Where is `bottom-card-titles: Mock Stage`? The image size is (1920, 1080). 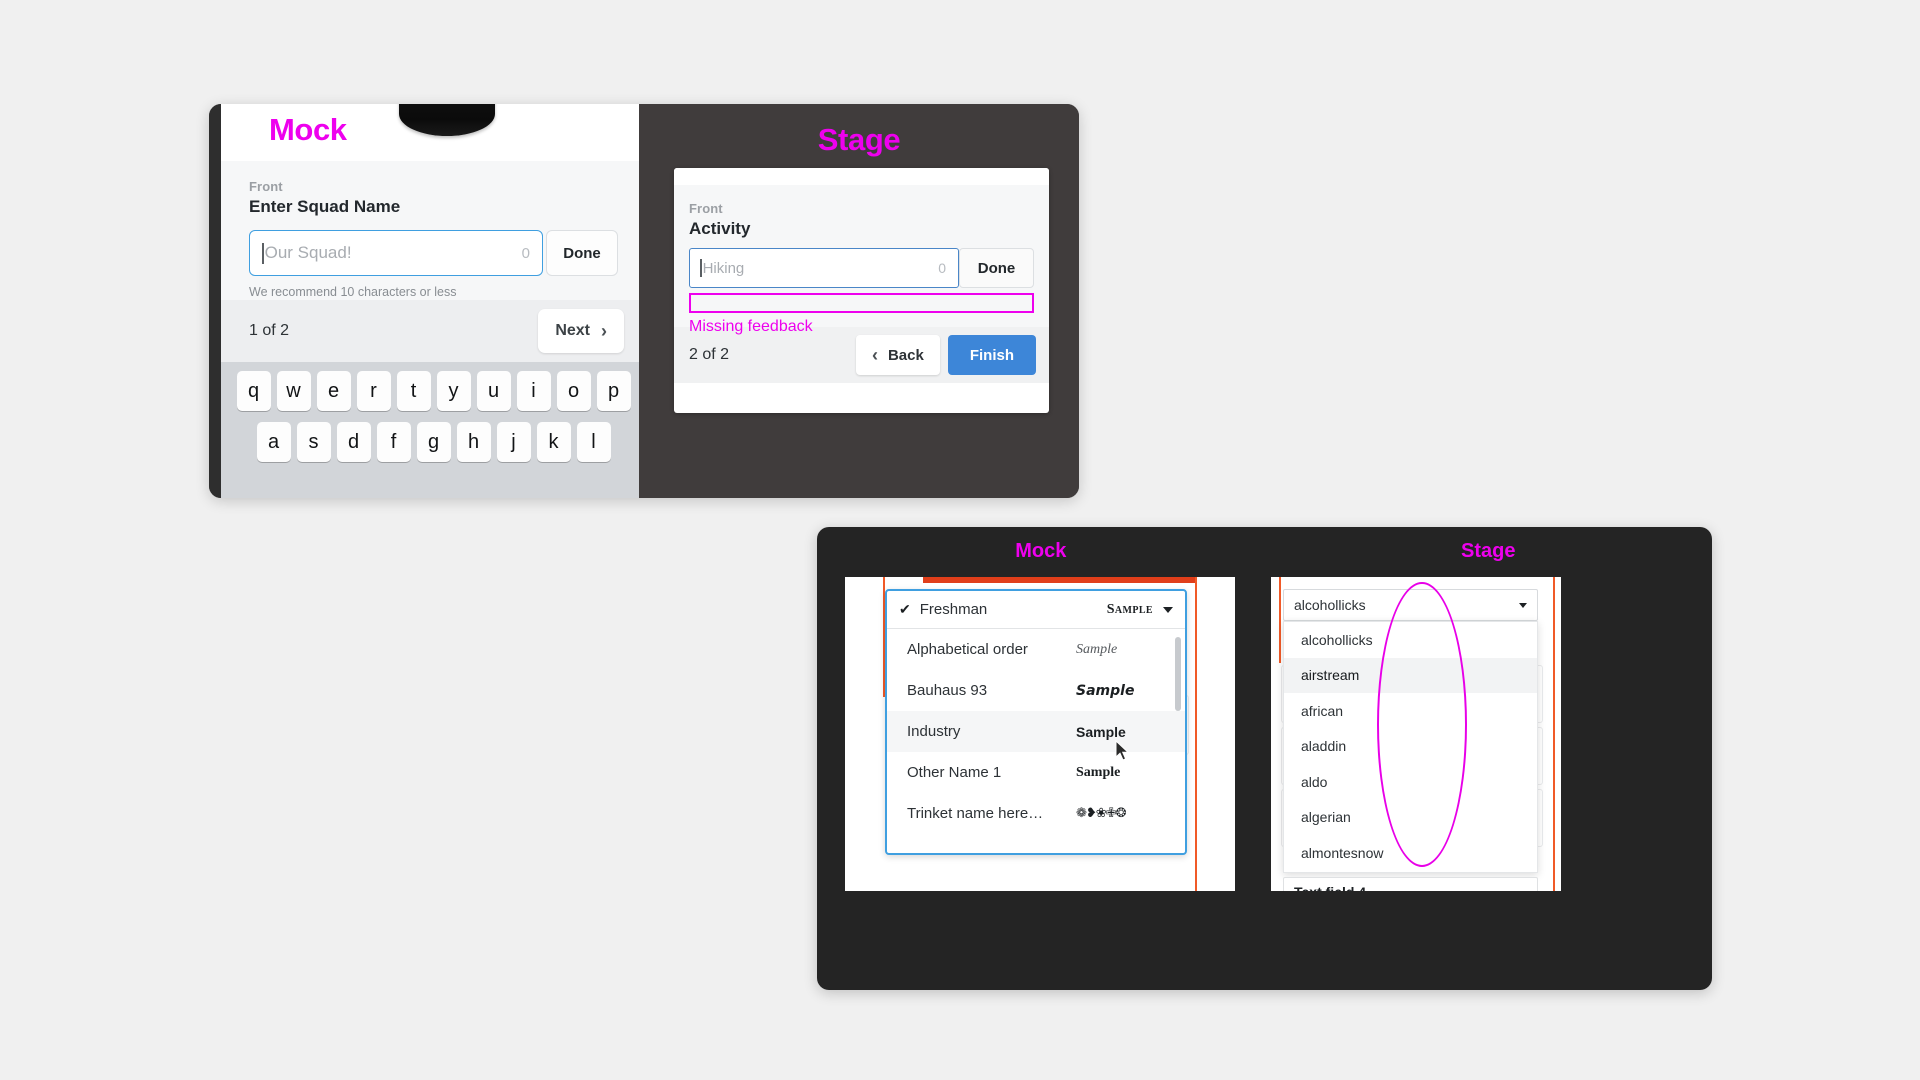
bottom-card-titles: Mock Stage is located at coordinates (1264, 545).